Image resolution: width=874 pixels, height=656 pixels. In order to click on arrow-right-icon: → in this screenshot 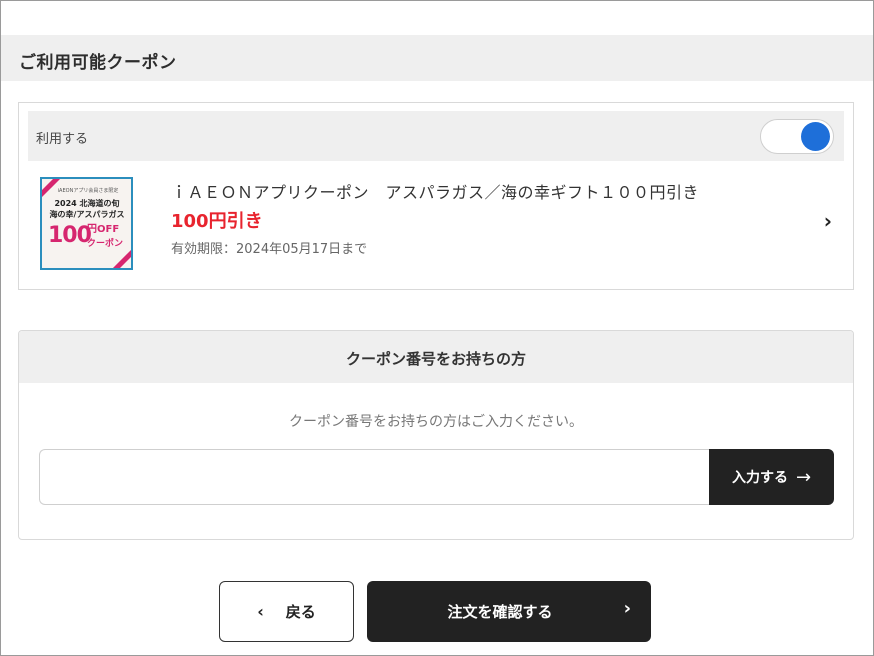, I will do `click(803, 477)`.